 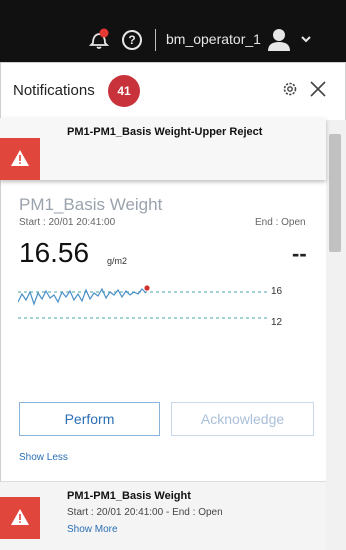 What do you see at coordinates (163, 149) in the screenshot?
I see `alert-card: PM1-PM1_Basis Weight-Upper Reject` at bounding box center [163, 149].